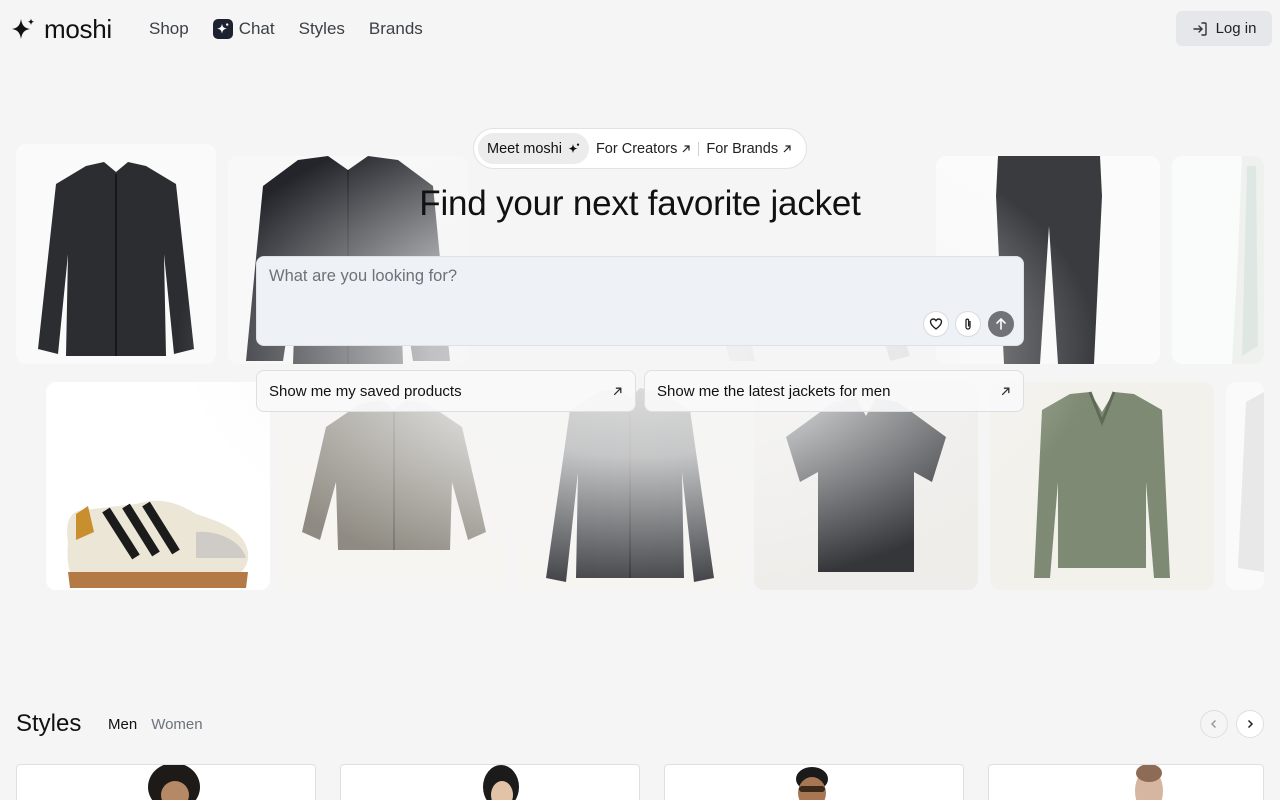  I want to click on product-tile-overshirt, so click(630, 486).